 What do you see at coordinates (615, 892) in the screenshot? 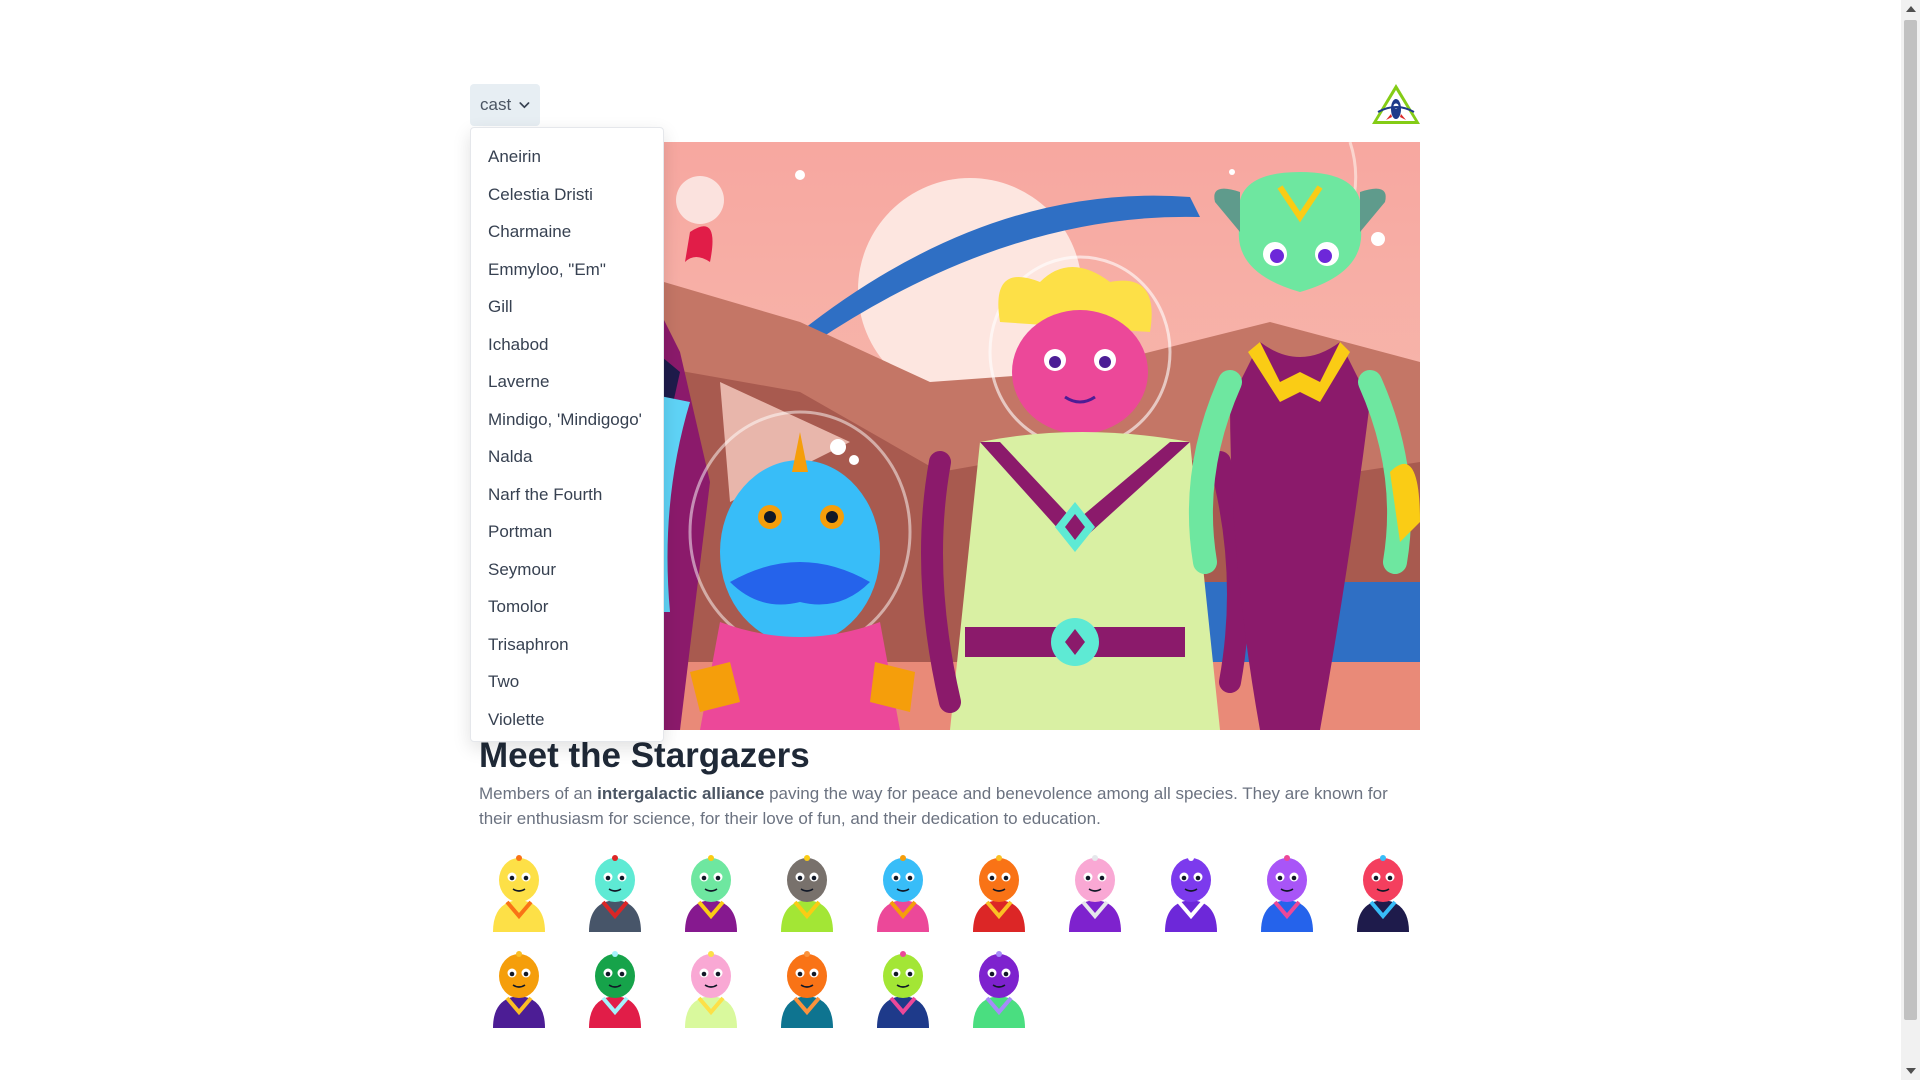
I see `avatar-cyan-cyclops` at bounding box center [615, 892].